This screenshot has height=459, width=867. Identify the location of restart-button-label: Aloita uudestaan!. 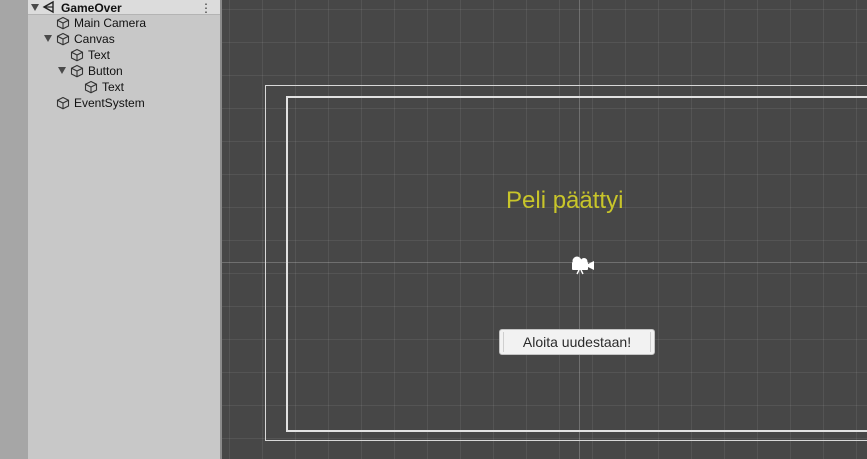
(577, 342).